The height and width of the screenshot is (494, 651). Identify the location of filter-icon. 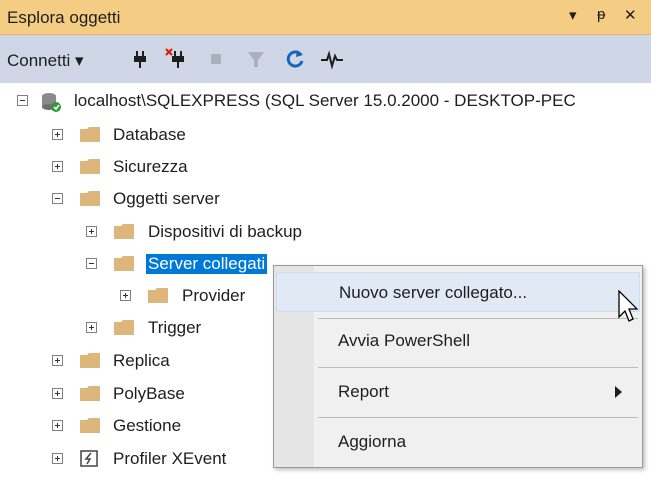
(256, 59).